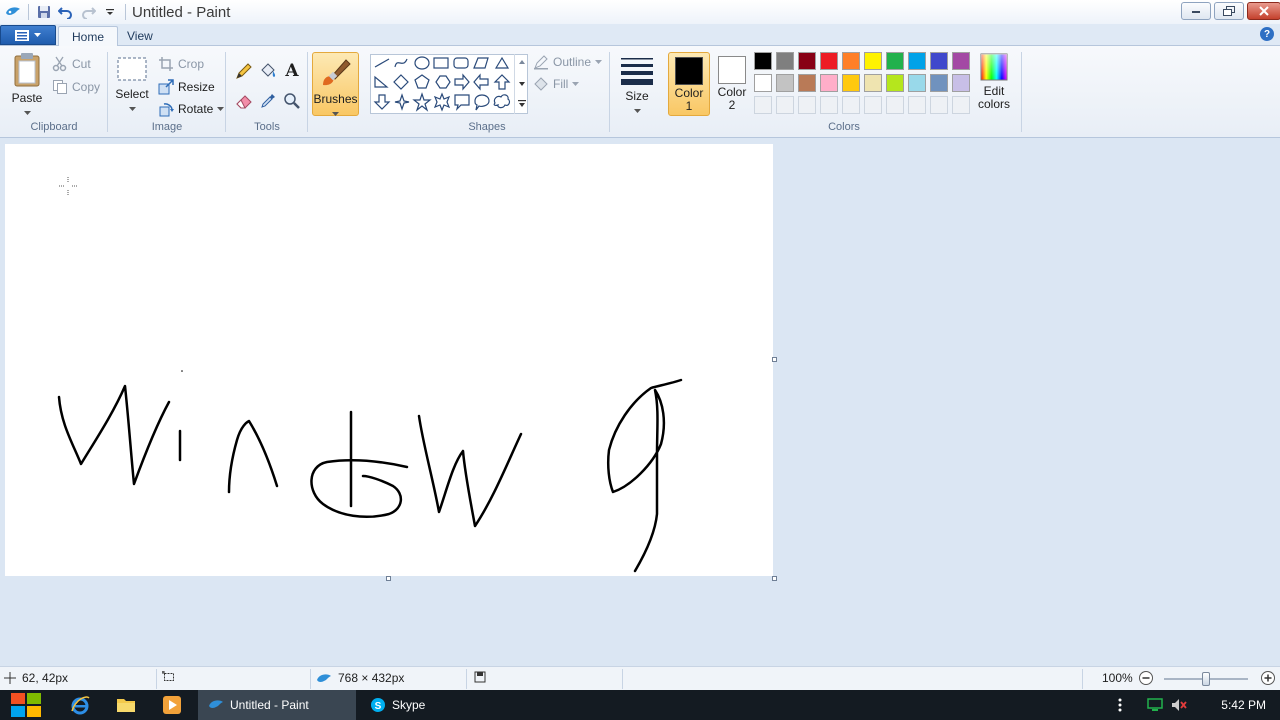 The image size is (1280, 720). Describe the element at coordinates (388, 578) in the screenshot. I see `canvas-resize-handle-bottom` at that location.